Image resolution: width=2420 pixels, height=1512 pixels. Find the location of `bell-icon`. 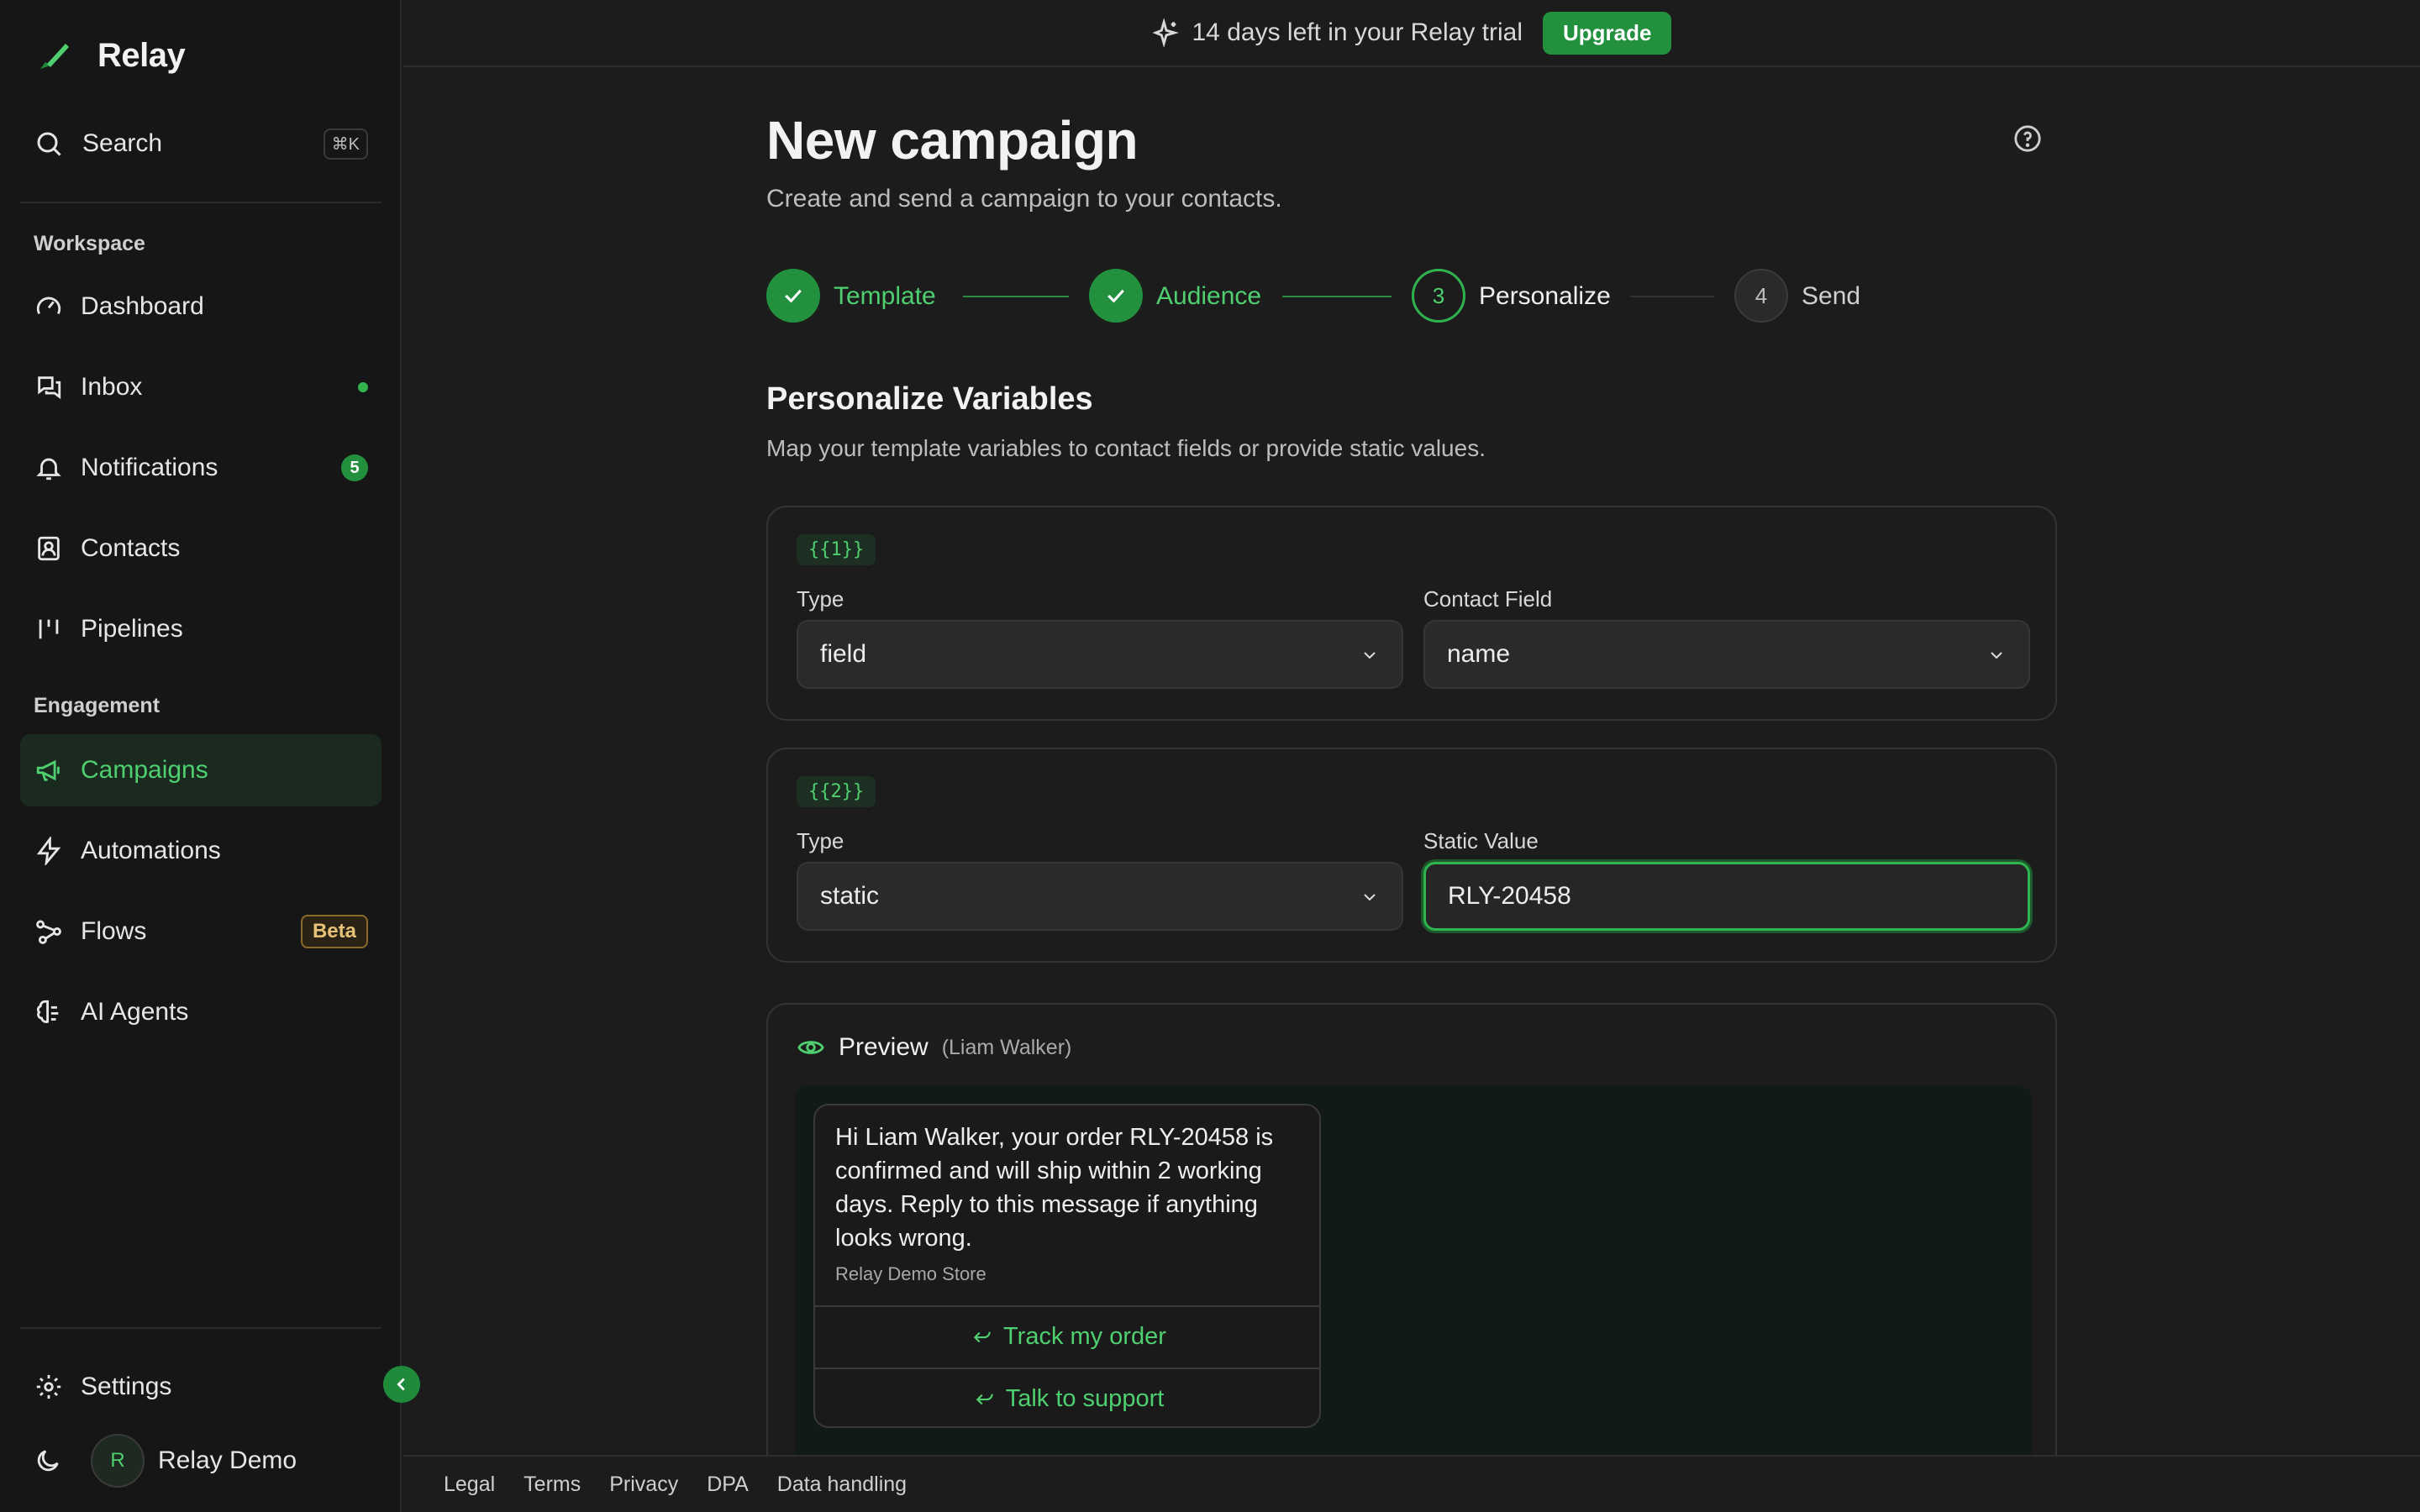

bell-icon is located at coordinates (49, 468).